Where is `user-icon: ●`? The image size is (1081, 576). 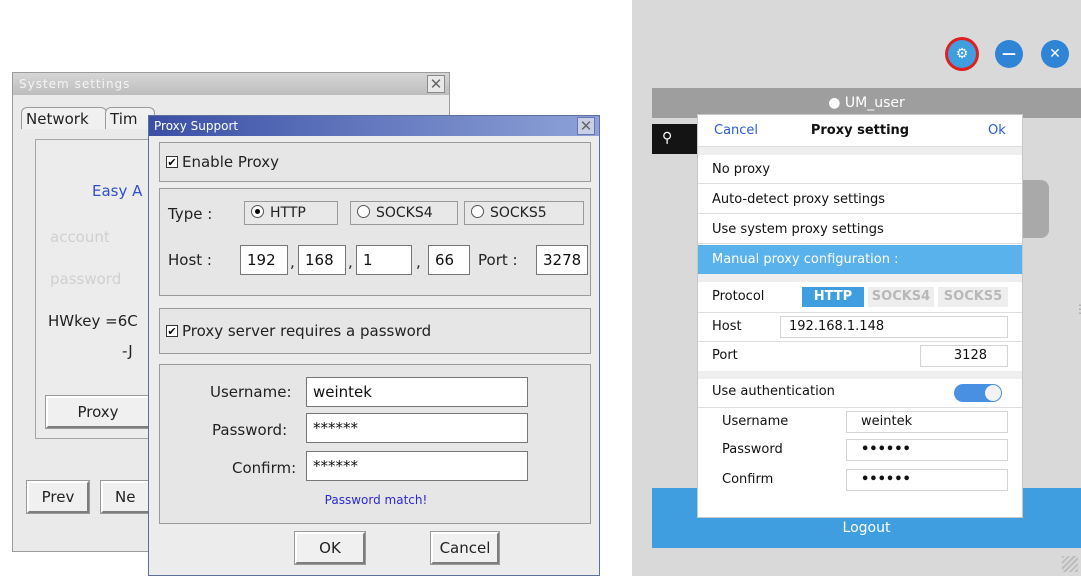 user-icon: ● is located at coordinates (834, 103).